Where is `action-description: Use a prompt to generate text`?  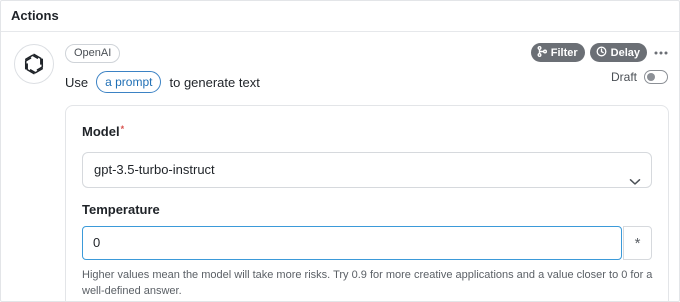
action-description: Use a prompt to generate text is located at coordinates (162, 82).